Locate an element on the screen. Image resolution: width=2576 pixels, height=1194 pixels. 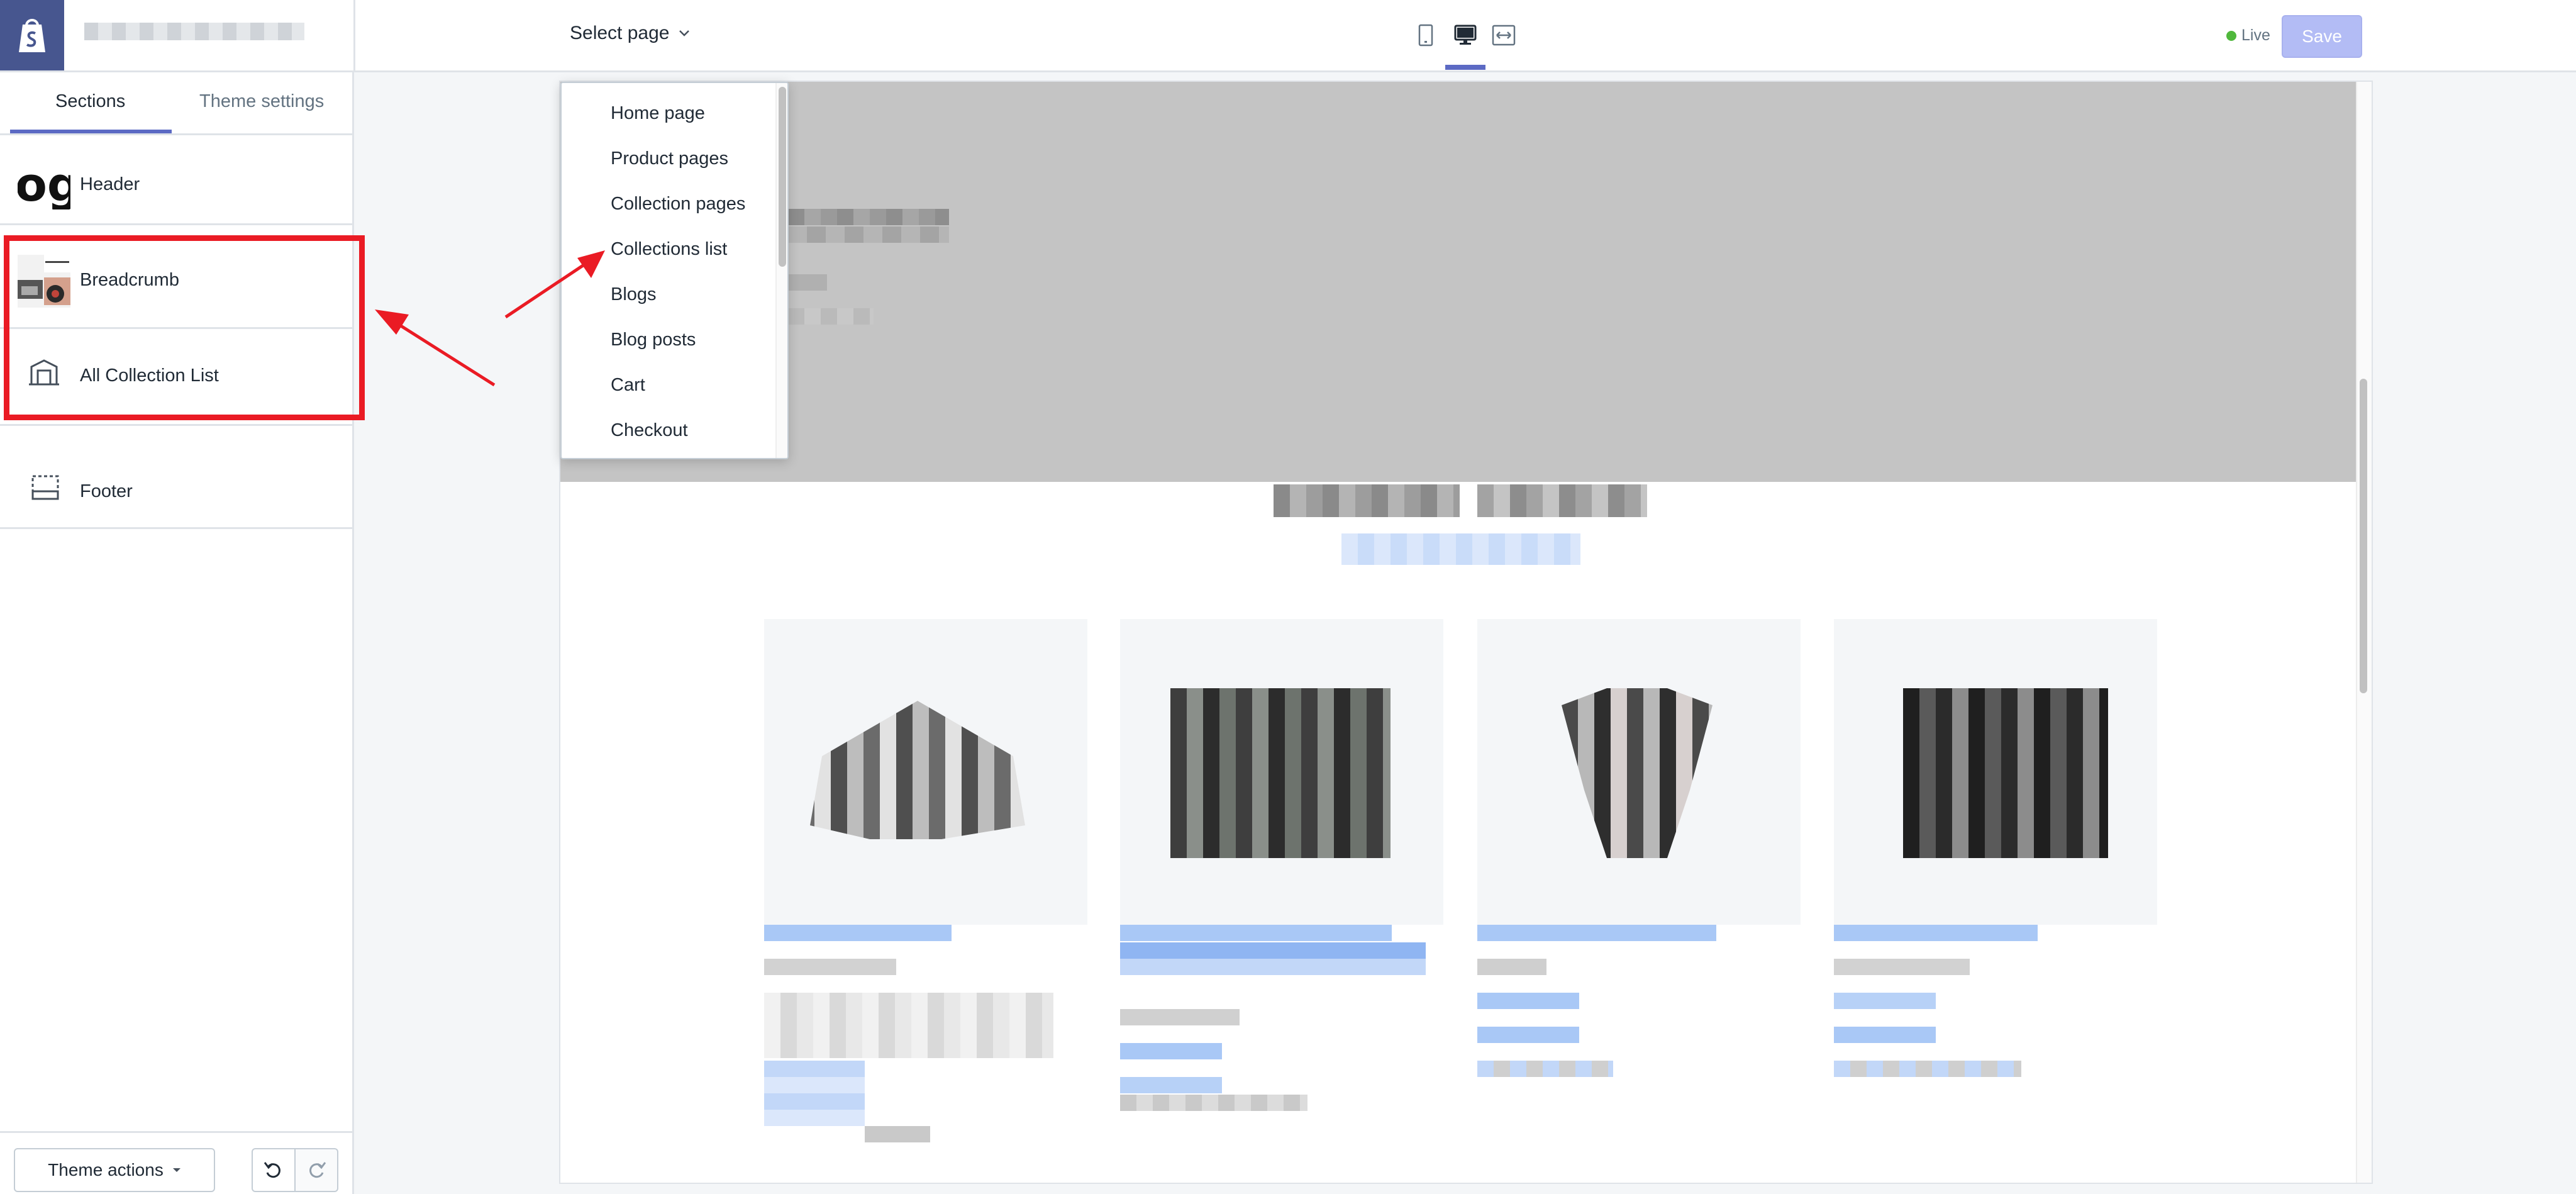
menu-item-blogs: Blogs is located at coordinates (634, 294).